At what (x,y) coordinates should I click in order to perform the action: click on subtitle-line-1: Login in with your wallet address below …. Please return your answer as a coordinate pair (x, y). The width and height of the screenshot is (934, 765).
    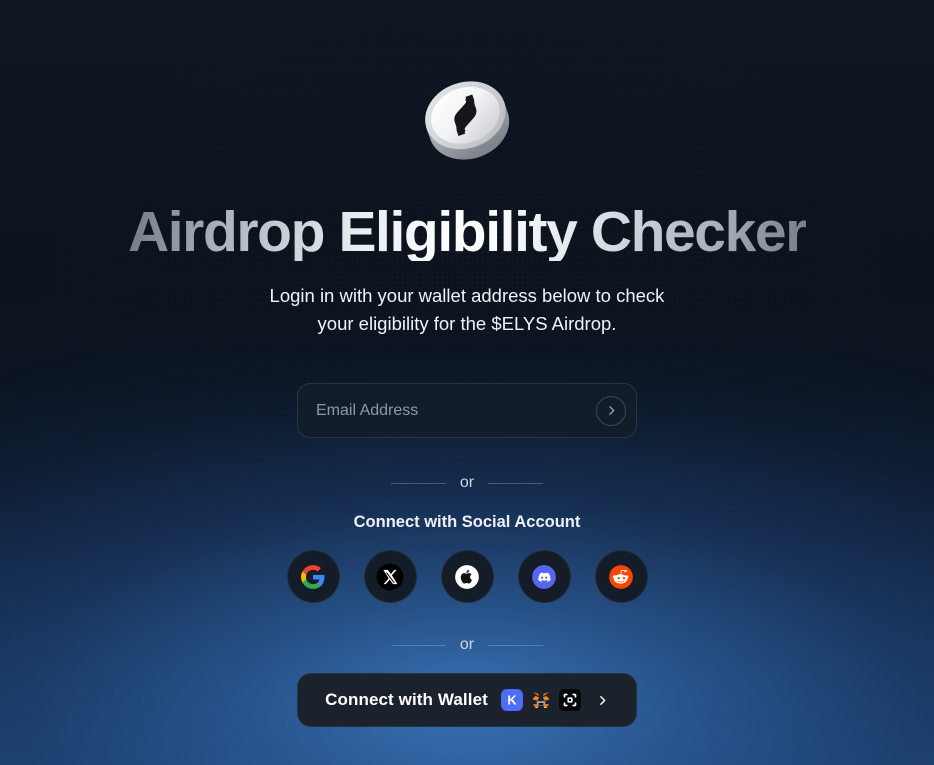
    Looking at the image, I should click on (467, 295).